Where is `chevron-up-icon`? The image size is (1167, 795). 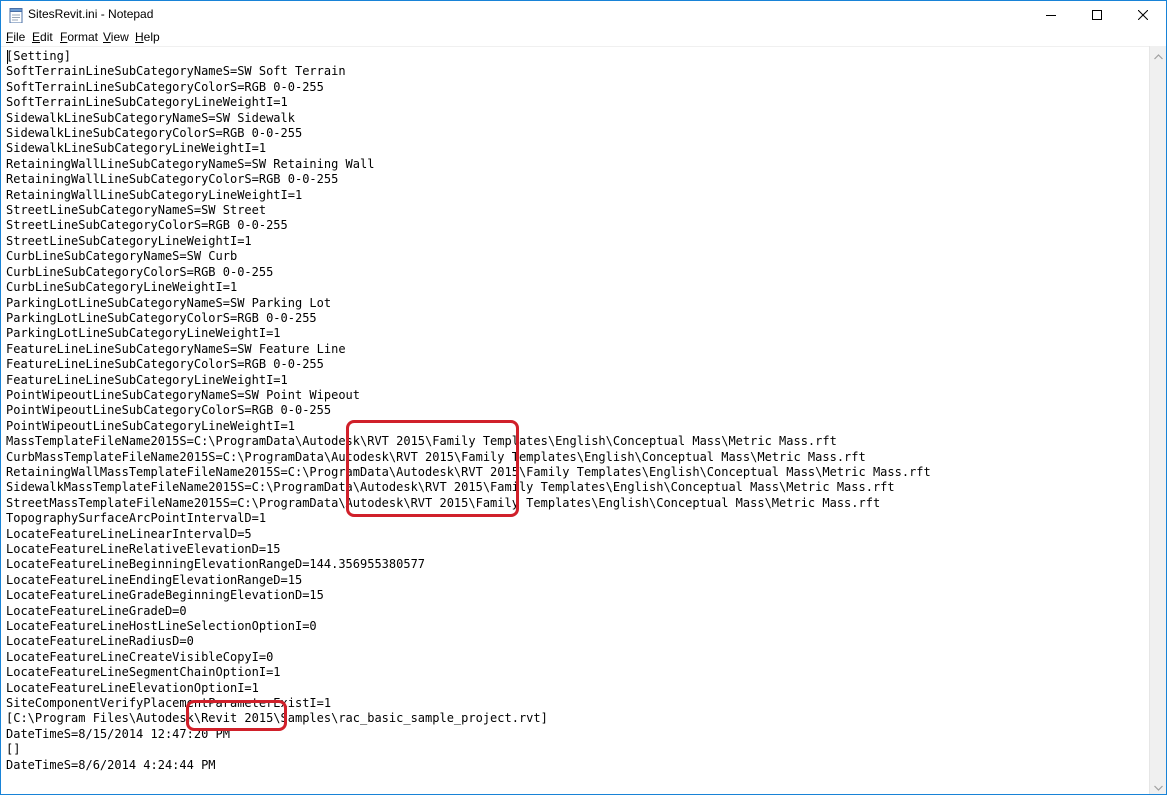
chevron-up-icon is located at coordinates (1158, 54).